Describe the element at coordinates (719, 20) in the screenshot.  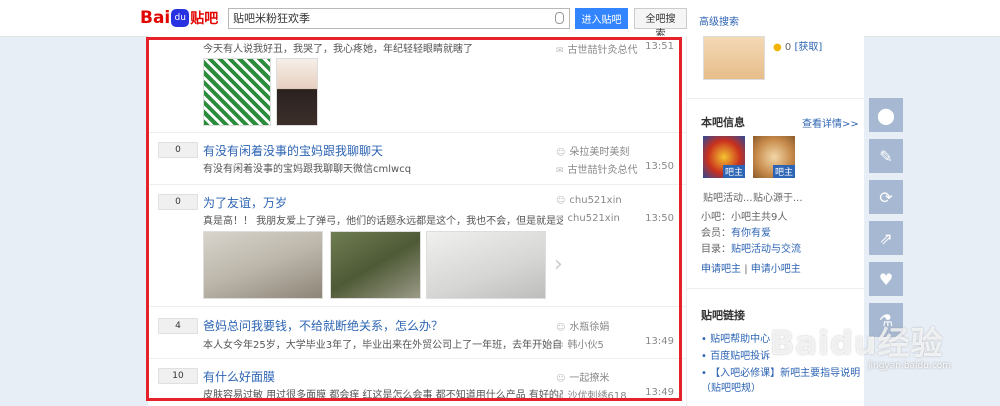
I see `advanced-search-link: 高级搜索` at that location.